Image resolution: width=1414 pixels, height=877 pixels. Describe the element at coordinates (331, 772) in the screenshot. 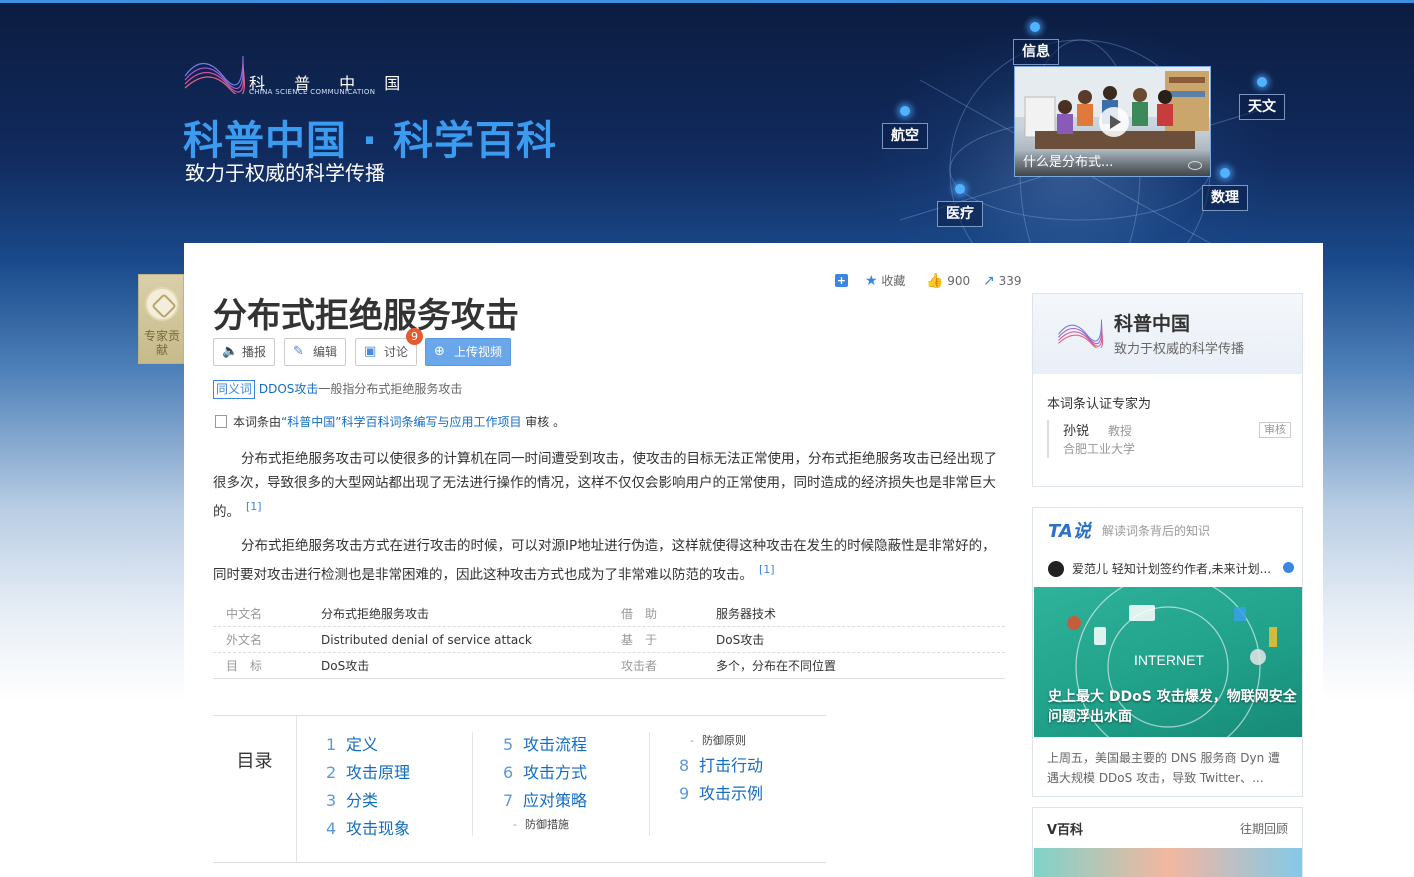

I see `toc-number: 2` at that location.